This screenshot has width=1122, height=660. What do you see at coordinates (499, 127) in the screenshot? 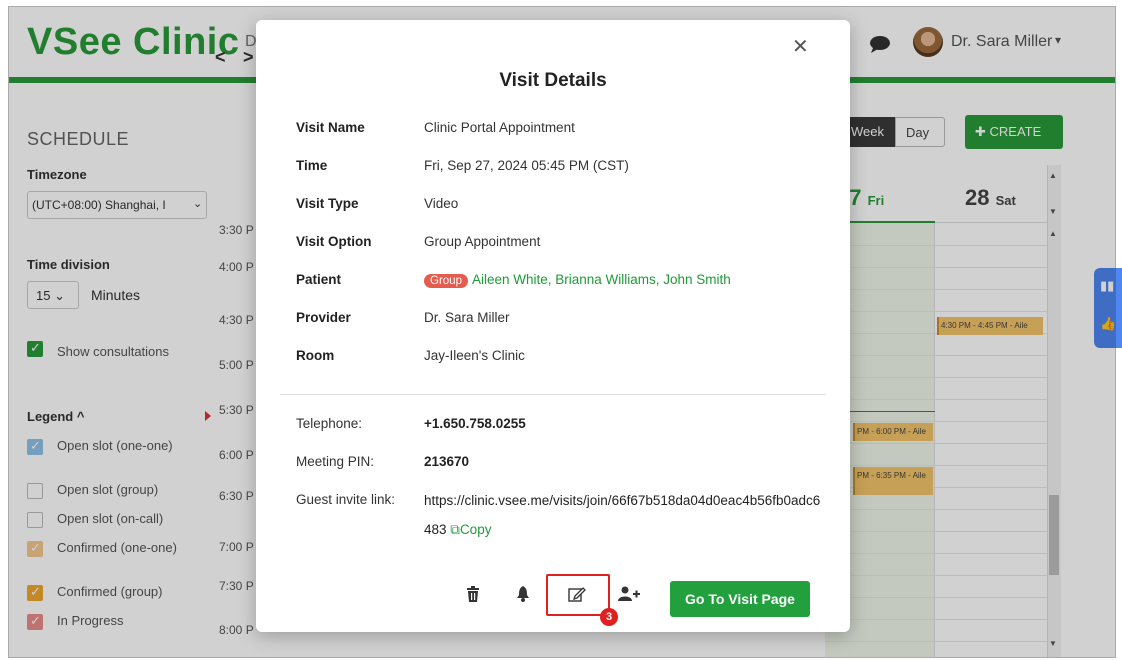
I see `detail-value: Clinic Portal Appointment` at bounding box center [499, 127].